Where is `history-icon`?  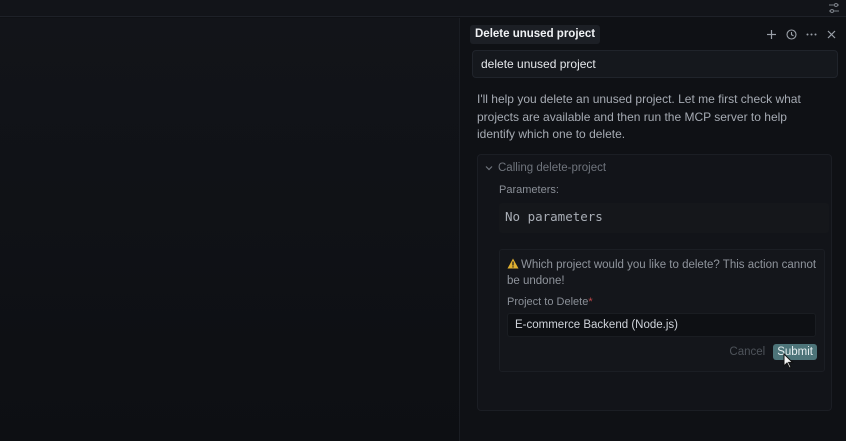
history-icon is located at coordinates (791, 34).